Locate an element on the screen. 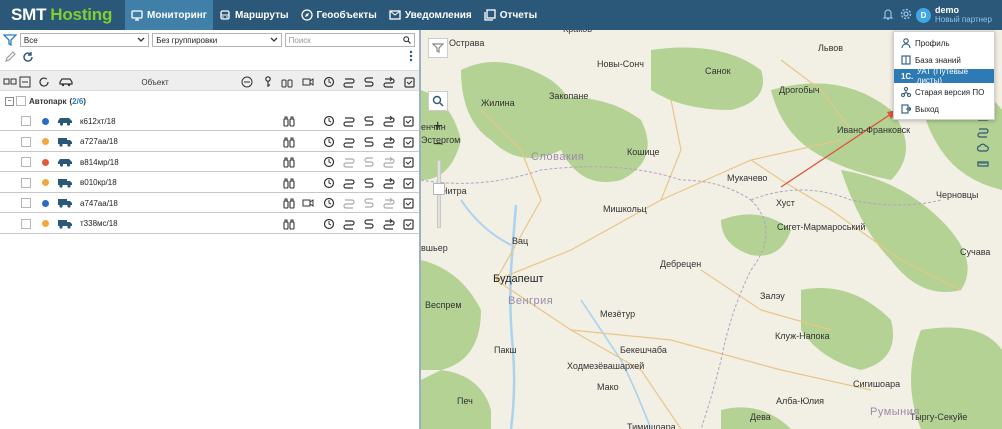 This screenshot has width=1002, height=429. vehicle-plate: а747аа/18 is located at coordinates (99, 203).